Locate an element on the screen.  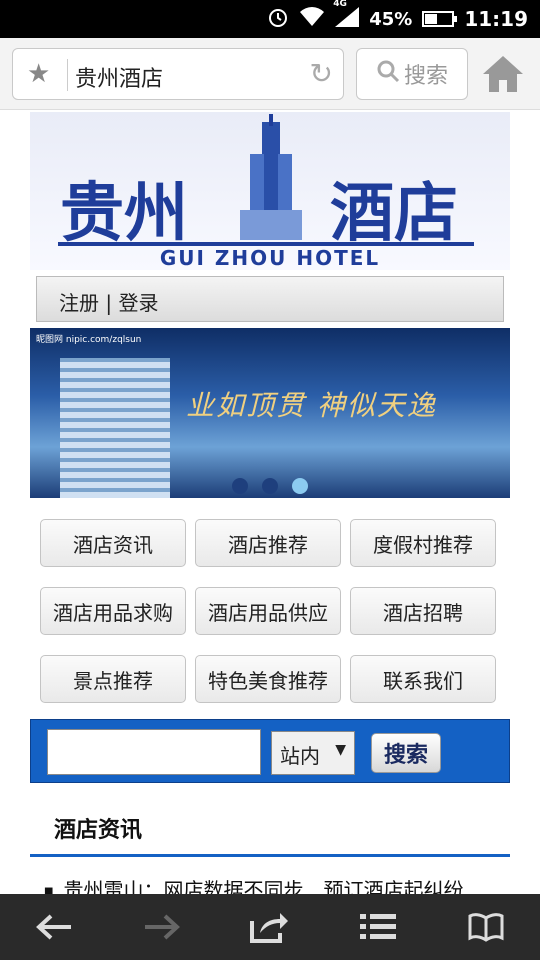
share-icon is located at coordinates (270, 927).